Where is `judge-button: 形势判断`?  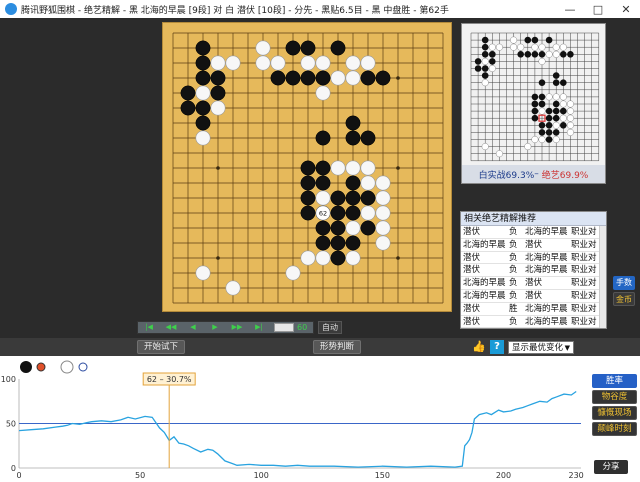
judge-button: 形势判断 is located at coordinates (337, 347).